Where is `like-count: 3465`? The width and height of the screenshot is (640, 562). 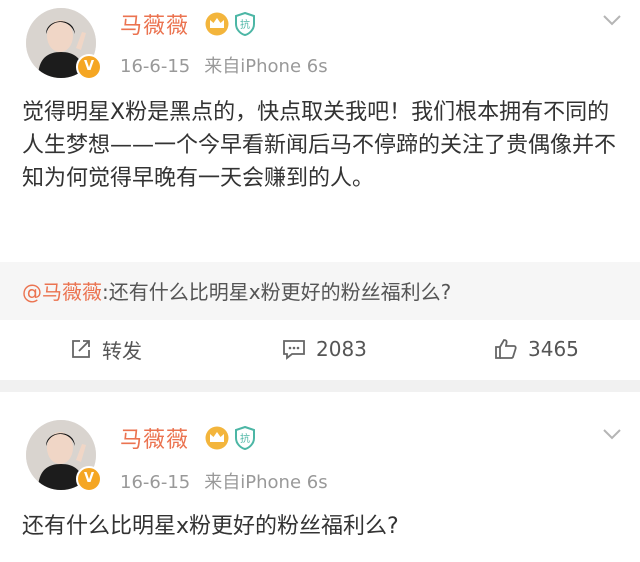 like-count: 3465 is located at coordinates (553, 349).